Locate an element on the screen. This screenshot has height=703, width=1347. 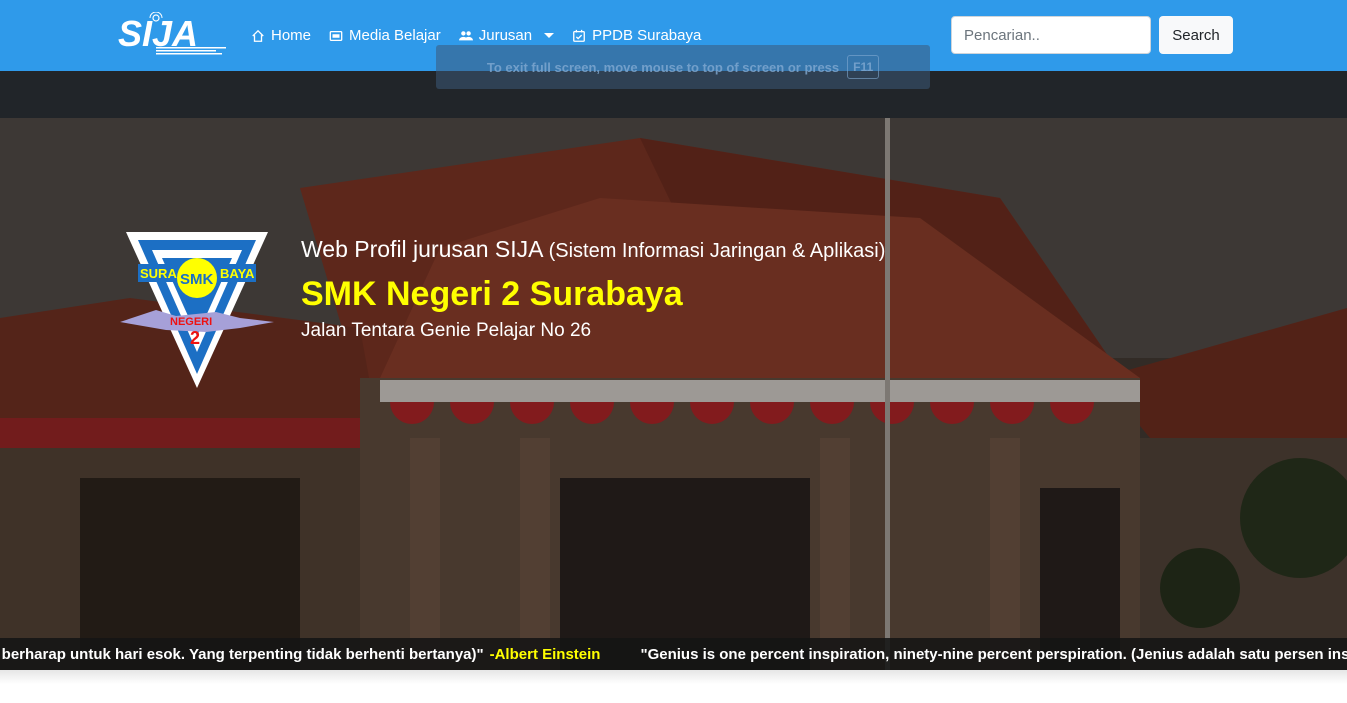
nav-item-media-belajar: Media Belajar is located at coordinates (385, 35).